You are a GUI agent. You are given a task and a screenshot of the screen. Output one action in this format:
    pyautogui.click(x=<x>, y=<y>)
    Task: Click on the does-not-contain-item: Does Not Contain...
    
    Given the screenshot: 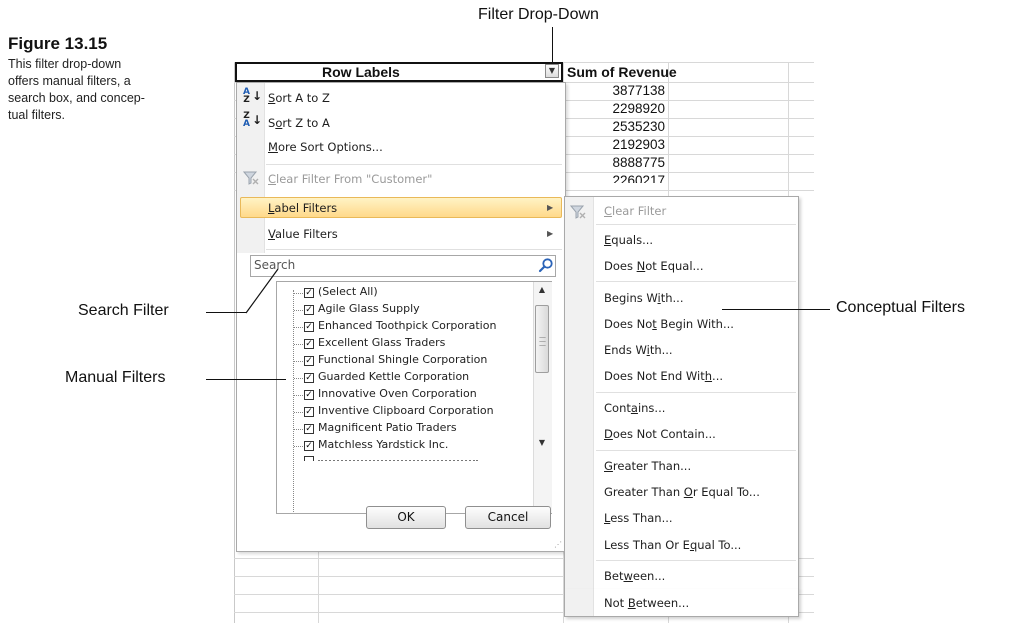 What is the action you would take?
    pyautogui.click(x=660, y=434)
    